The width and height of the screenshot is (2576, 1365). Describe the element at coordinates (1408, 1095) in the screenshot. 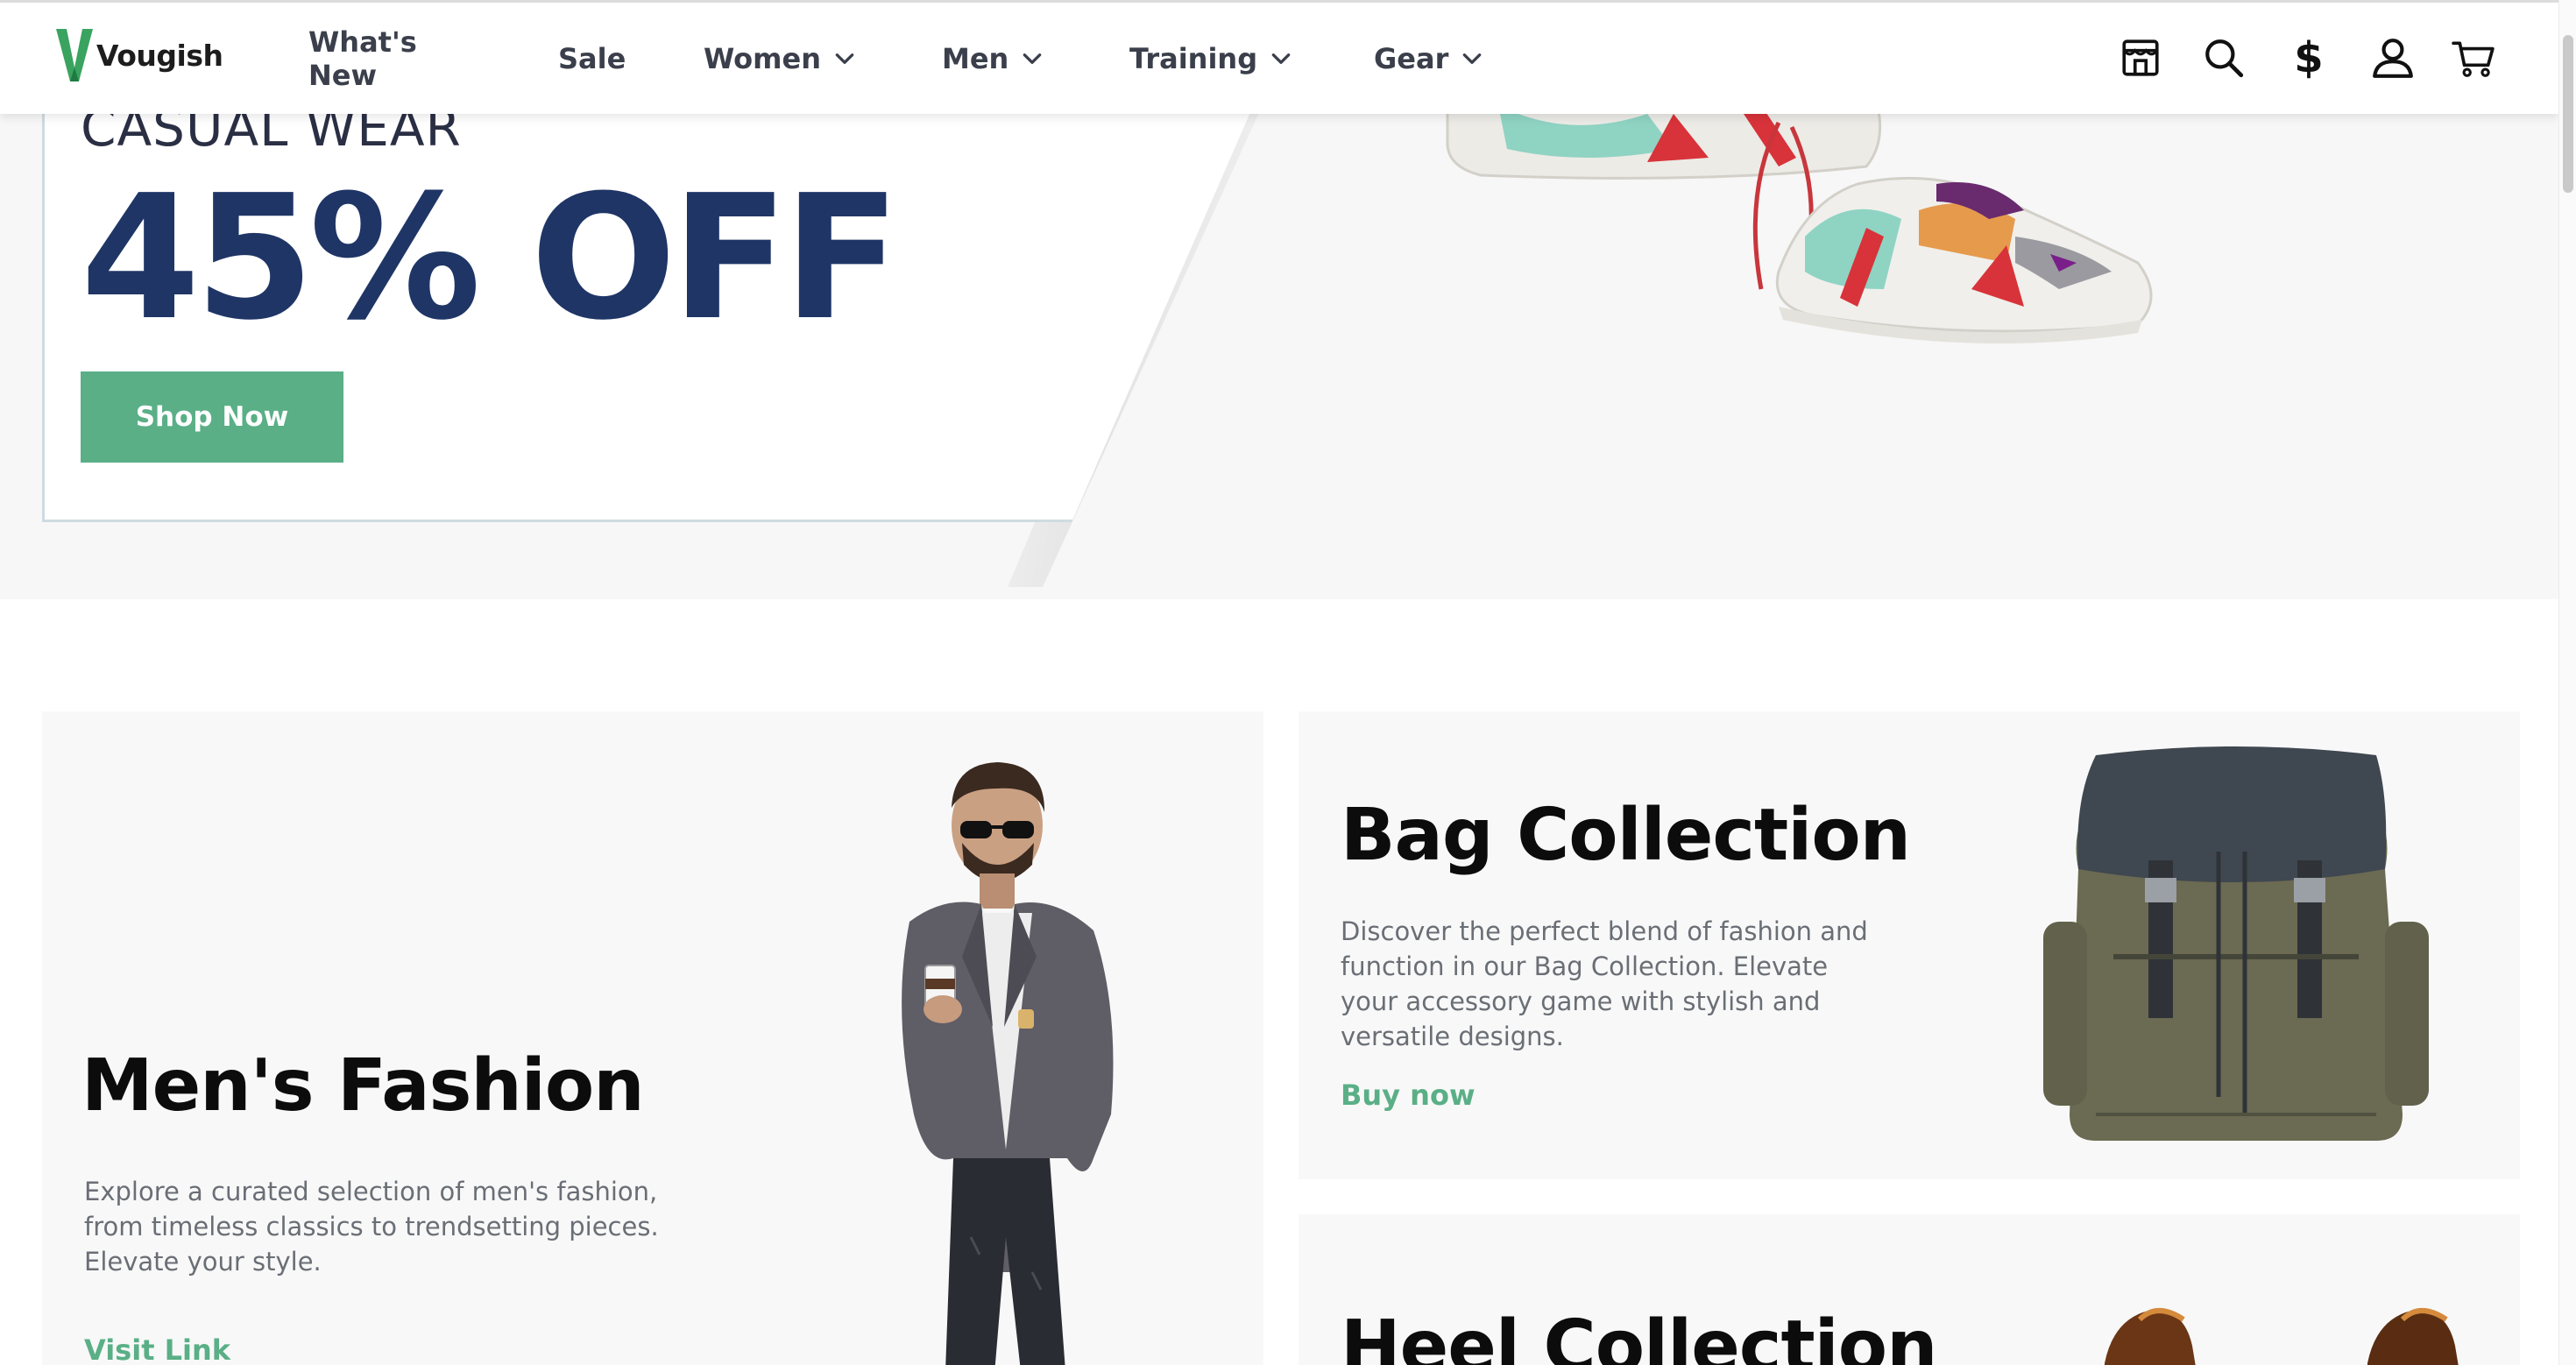

I see `bag-collection-buy-now-link: Buy now` at that location.